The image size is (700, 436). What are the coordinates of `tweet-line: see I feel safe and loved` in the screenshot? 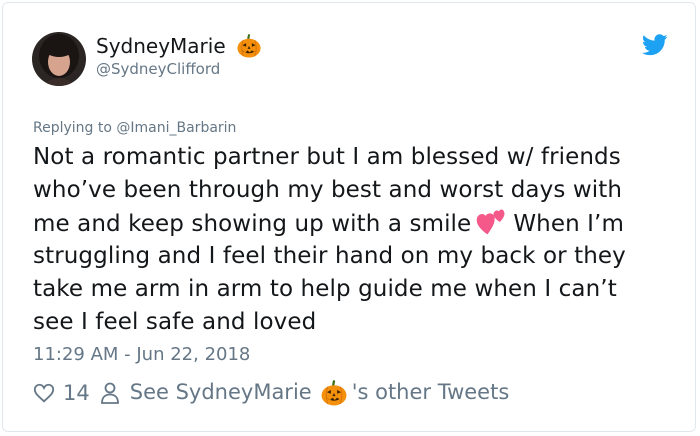 It's located at (175, 322).